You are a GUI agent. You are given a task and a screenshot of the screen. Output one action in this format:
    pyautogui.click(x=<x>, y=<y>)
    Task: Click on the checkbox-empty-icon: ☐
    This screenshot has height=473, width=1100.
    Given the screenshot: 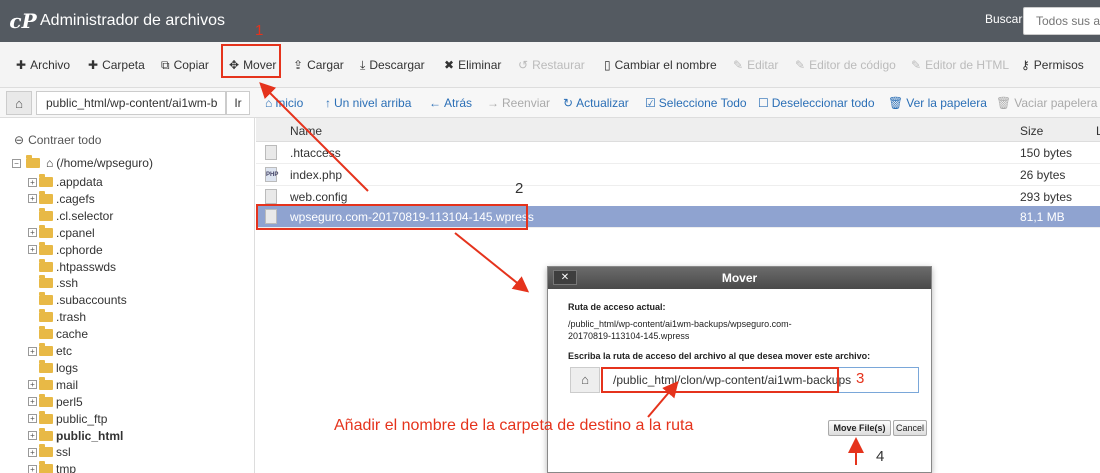 What is the action you would take?
    pyautogui.click(x=763, y=103)
    